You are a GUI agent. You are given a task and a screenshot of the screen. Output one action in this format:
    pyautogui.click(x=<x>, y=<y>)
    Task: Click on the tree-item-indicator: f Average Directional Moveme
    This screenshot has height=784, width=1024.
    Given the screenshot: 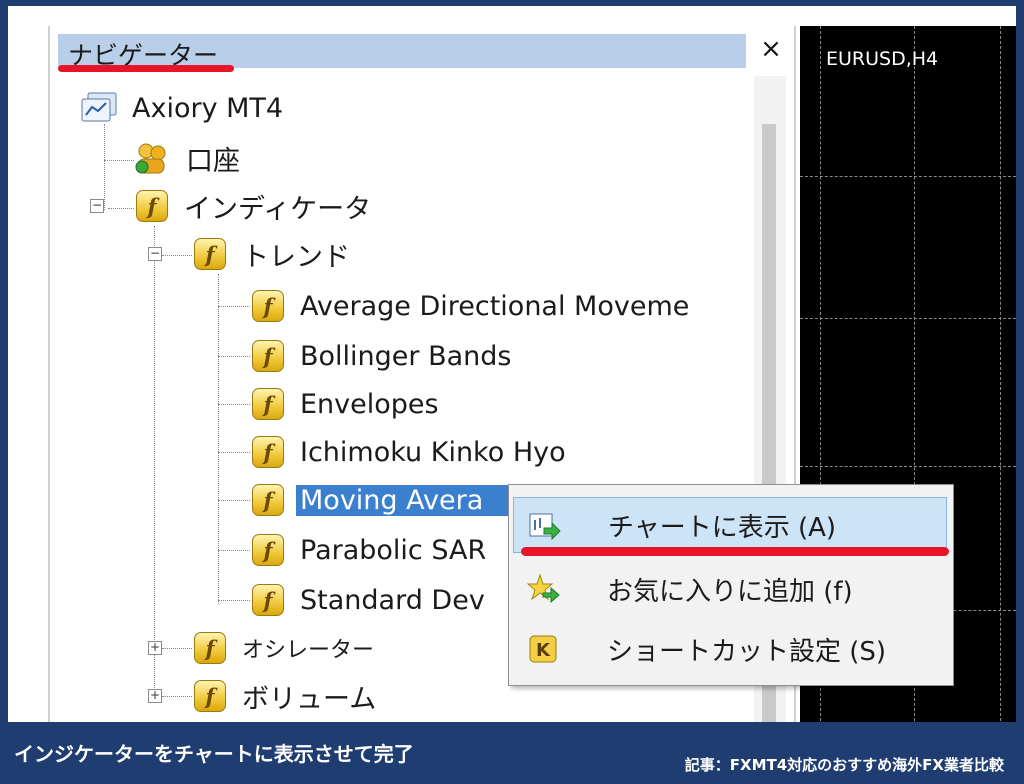 What is the action you would take?
    pyautogui.click(x=470, y=306)
    